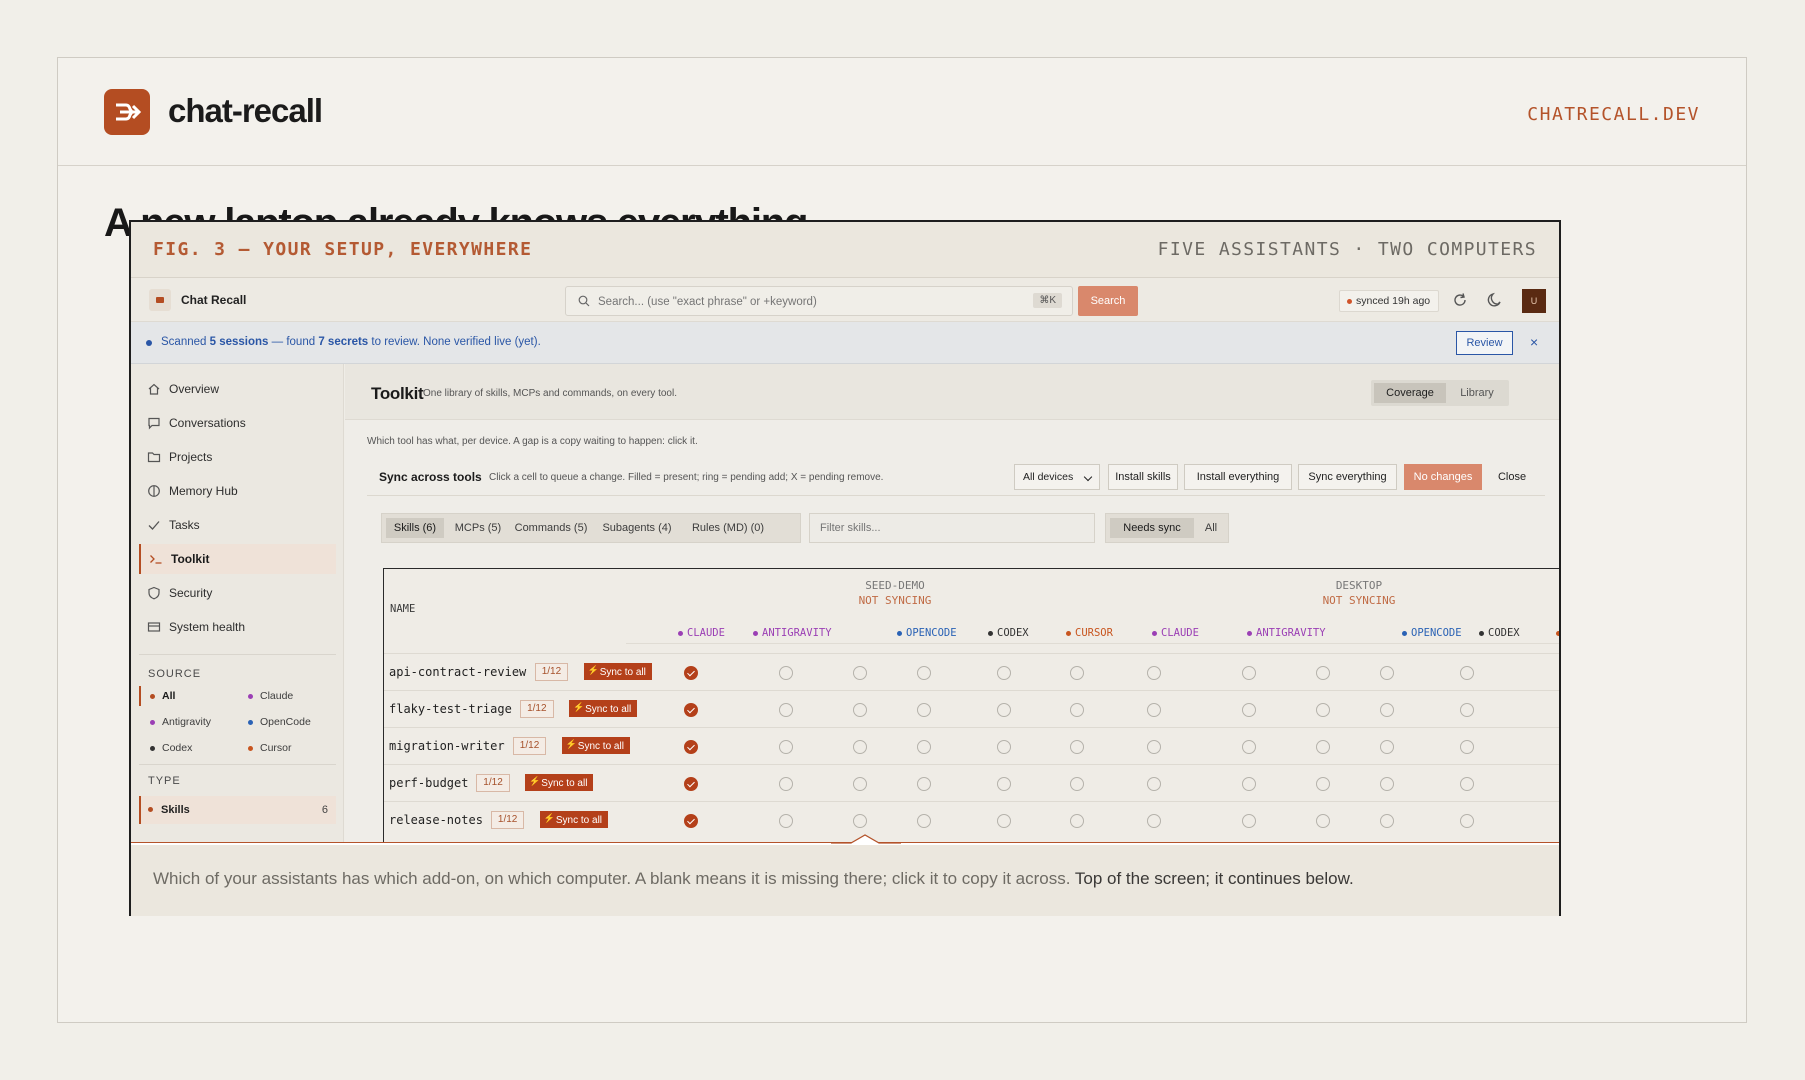 Image resolution: width=1805 pixels, height=1080 pixels. What do you see at coordinates (1512, 477) in the screenshot?
I see `close-button: Close` at bounding box center [1512, 477].